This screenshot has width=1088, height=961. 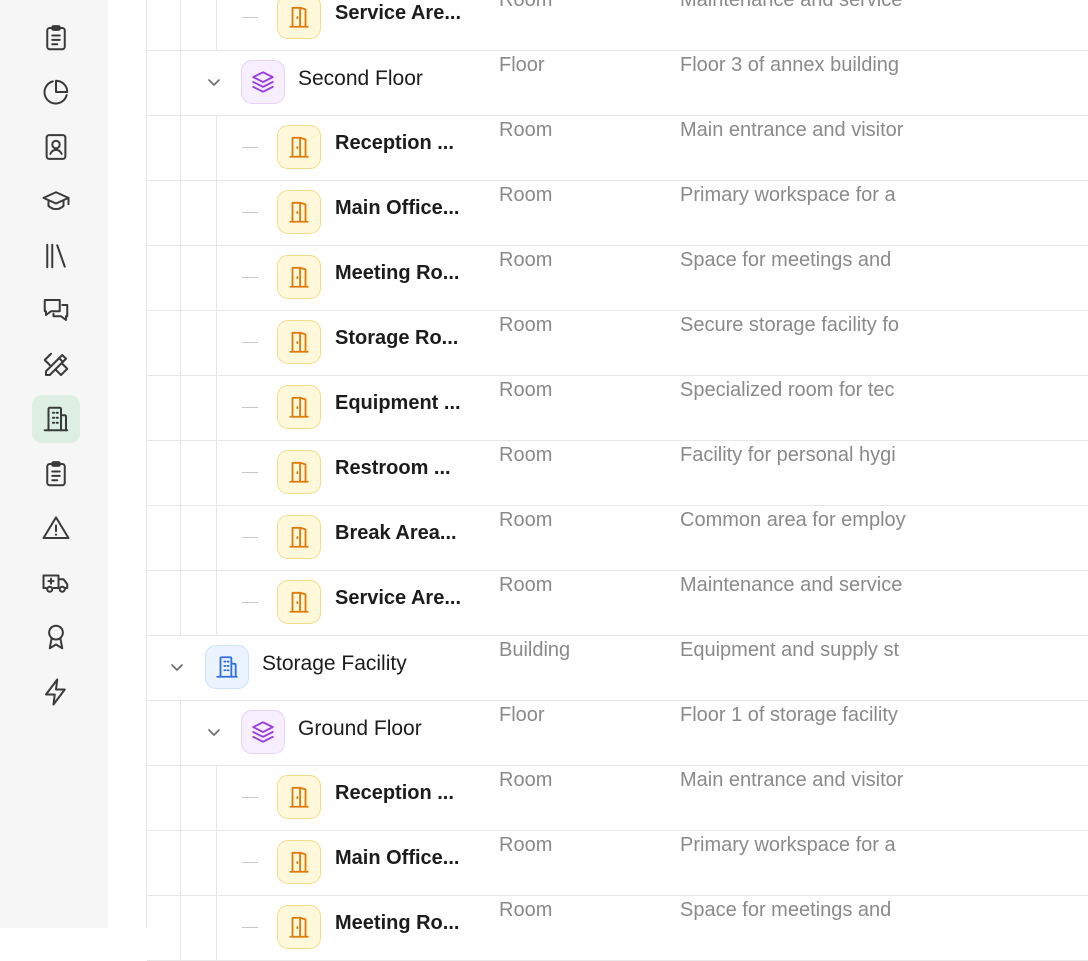 I want to click on clipboard-list-icon, so click(x=56, y=38).